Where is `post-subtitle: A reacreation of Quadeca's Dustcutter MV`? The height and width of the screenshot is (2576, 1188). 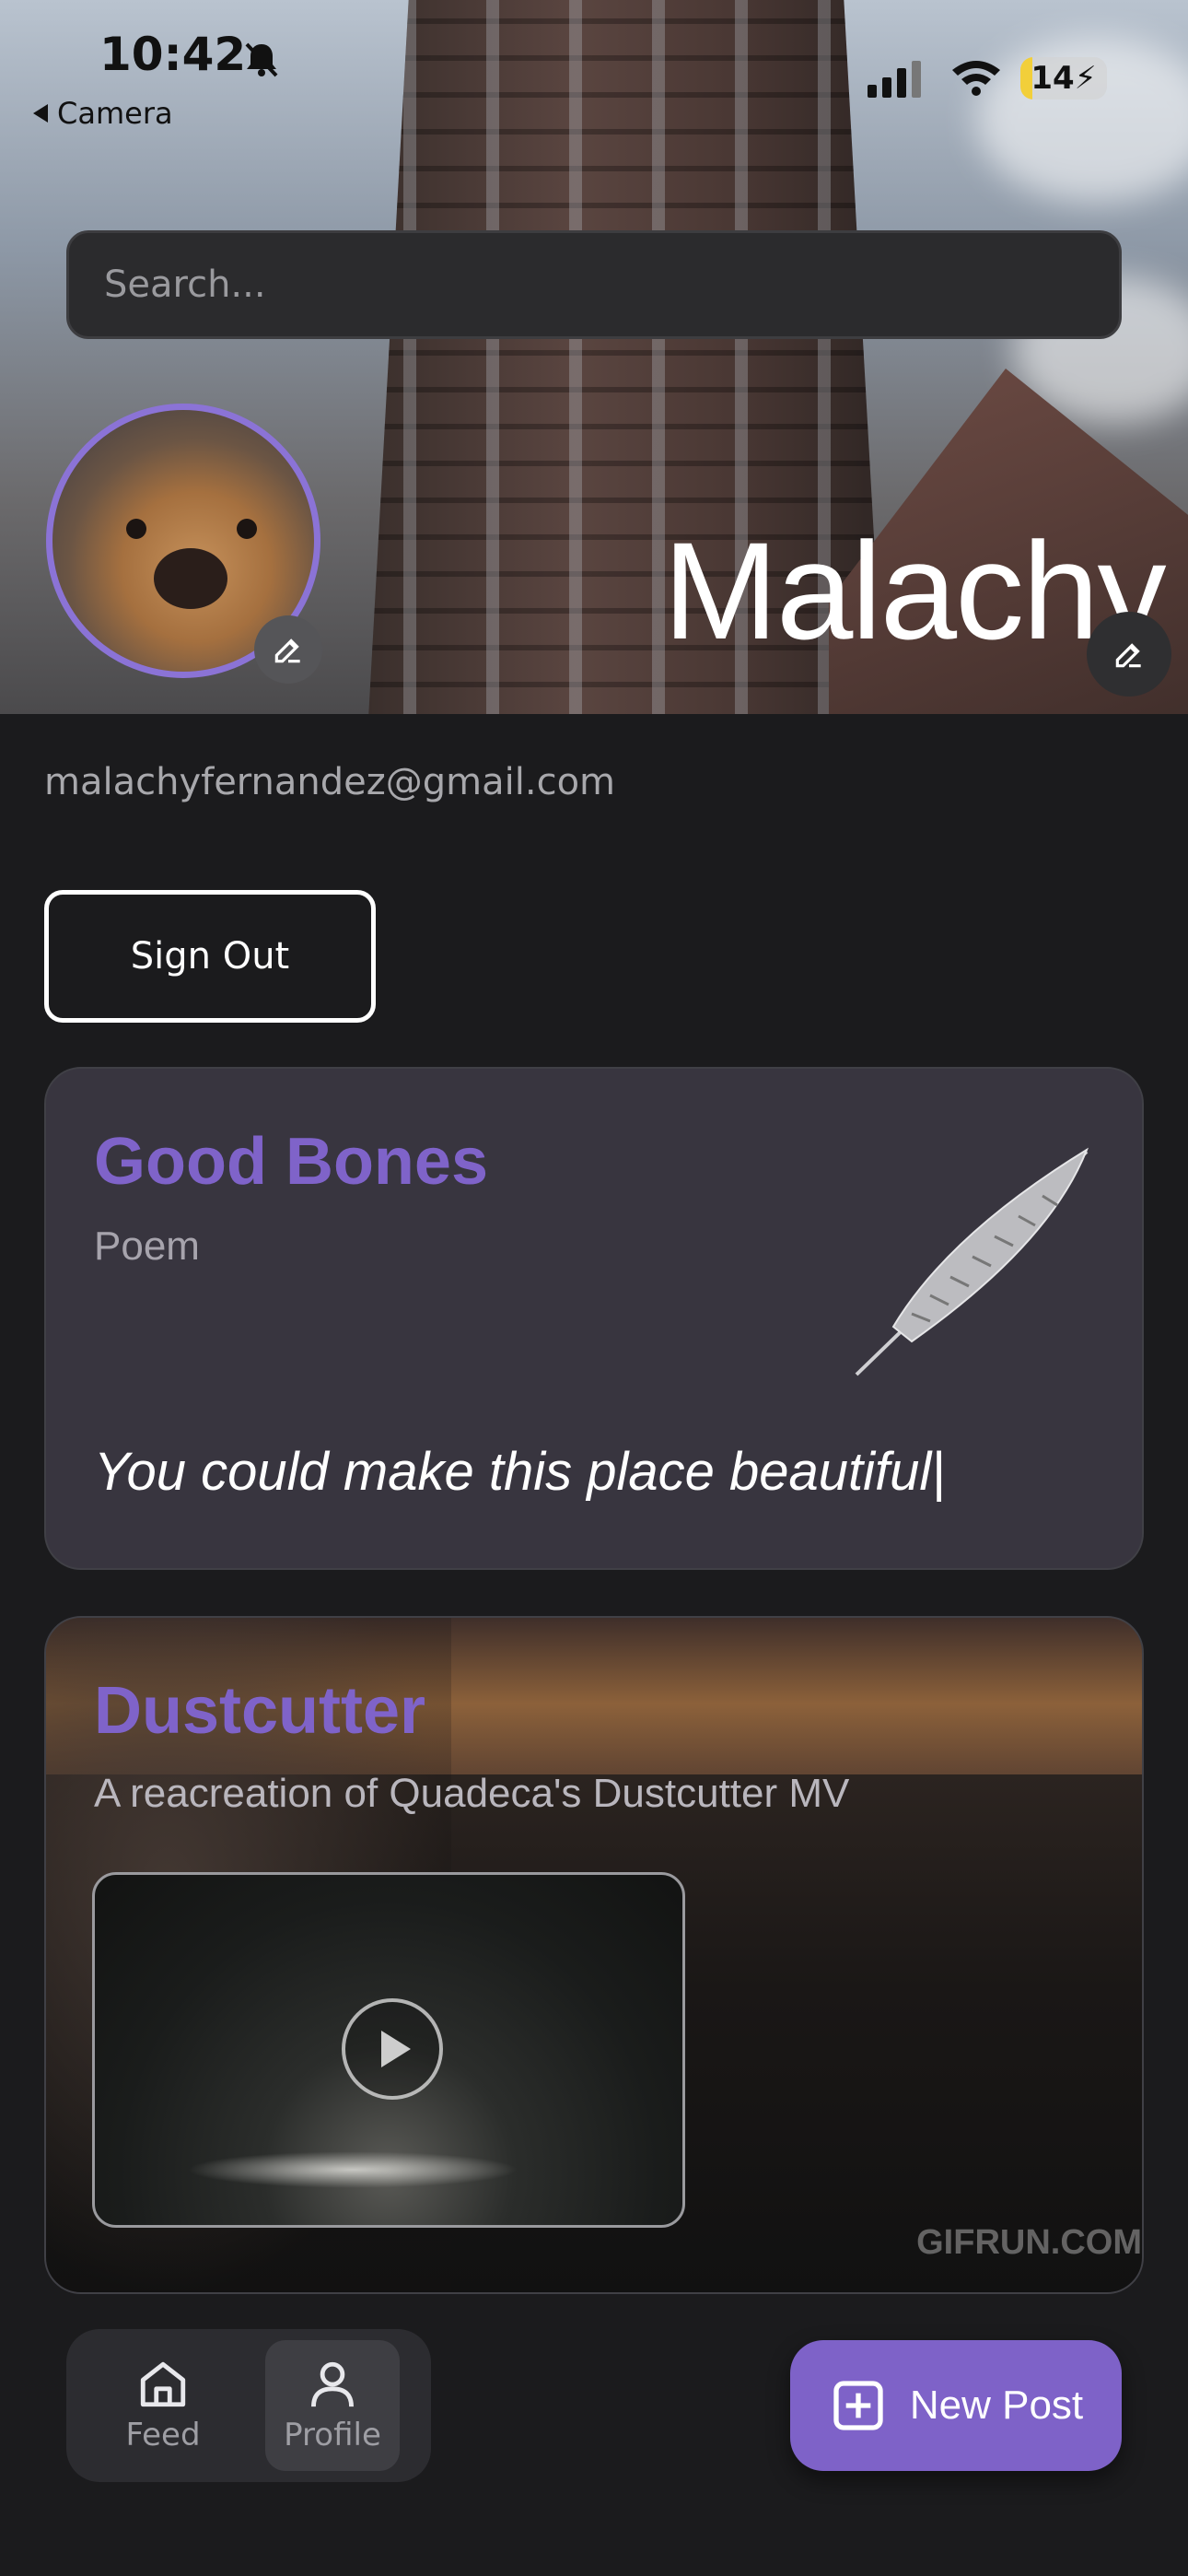
post-subtitle: A reacreation of Quadeca's Dustcutter MV is located at coordinates (472, 1793).